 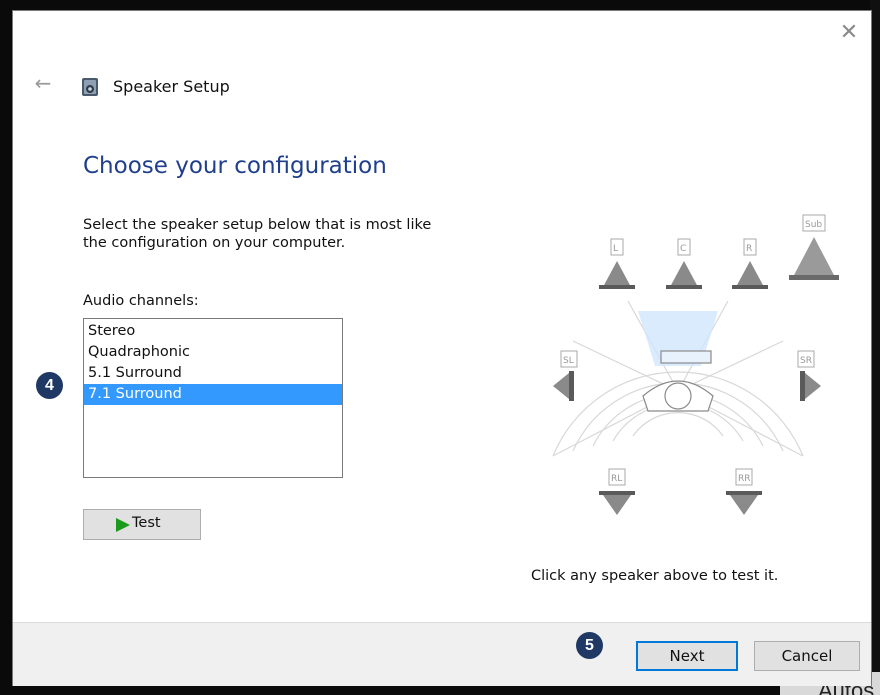 I want to click on speaker-right: R, so click(x=750, y=263).